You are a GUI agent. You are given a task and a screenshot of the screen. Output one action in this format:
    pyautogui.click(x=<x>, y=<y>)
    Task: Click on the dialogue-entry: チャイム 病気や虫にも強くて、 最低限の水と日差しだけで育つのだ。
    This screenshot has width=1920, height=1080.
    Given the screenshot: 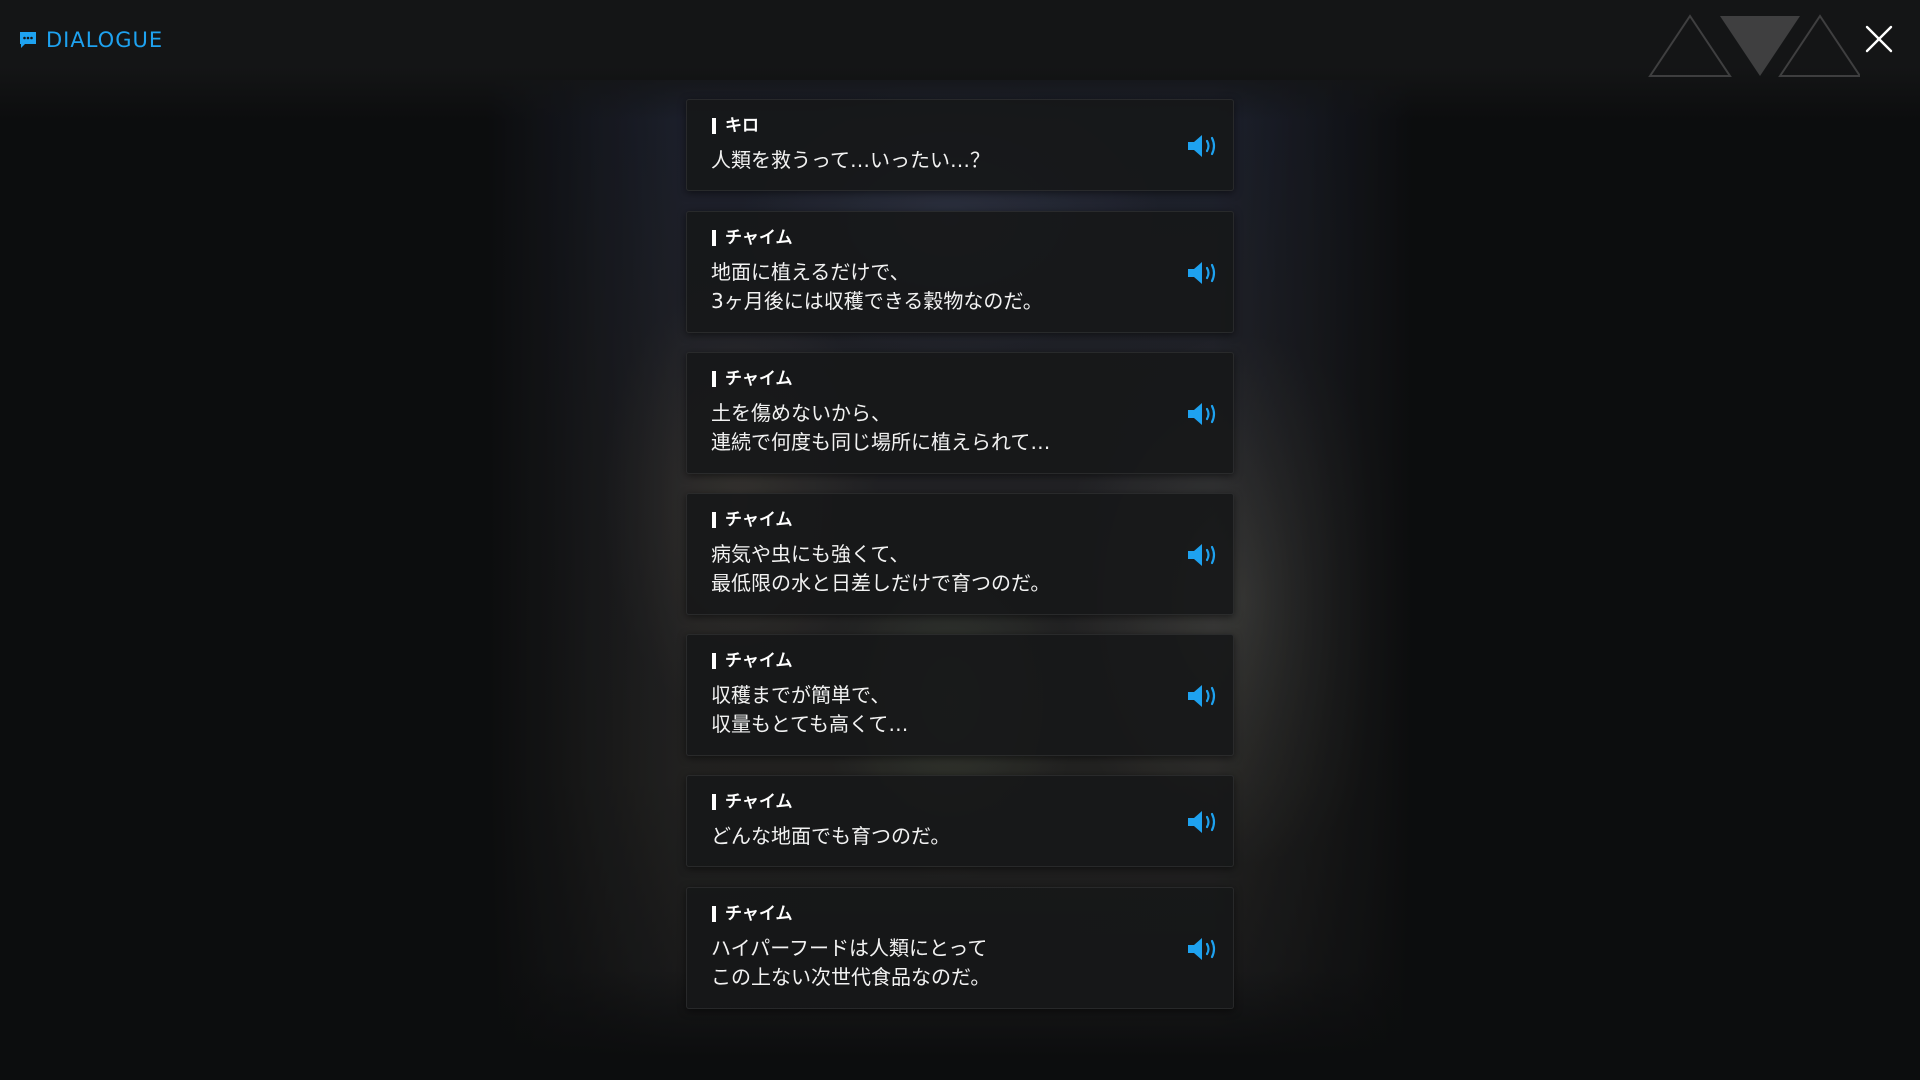 What is the action you would take?
    pyautogui.click(x=960, y=554)
    